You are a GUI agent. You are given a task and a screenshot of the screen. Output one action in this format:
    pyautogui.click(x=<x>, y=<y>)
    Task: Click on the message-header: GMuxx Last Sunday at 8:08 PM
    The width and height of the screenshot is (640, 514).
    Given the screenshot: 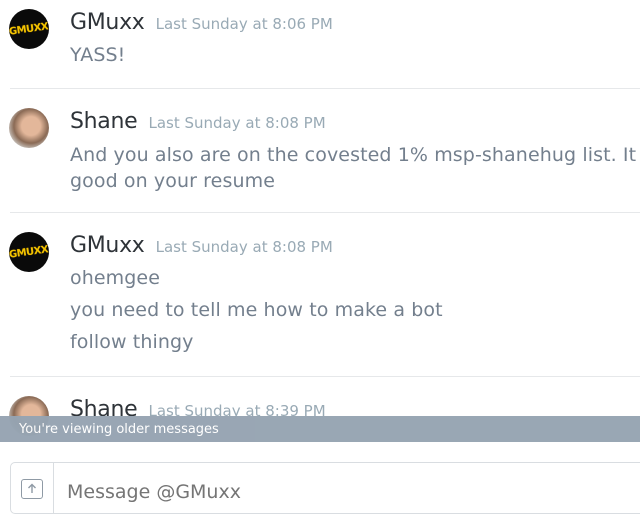 What is the action you would take?
    pyautogui.click(x=201, y=245)
    